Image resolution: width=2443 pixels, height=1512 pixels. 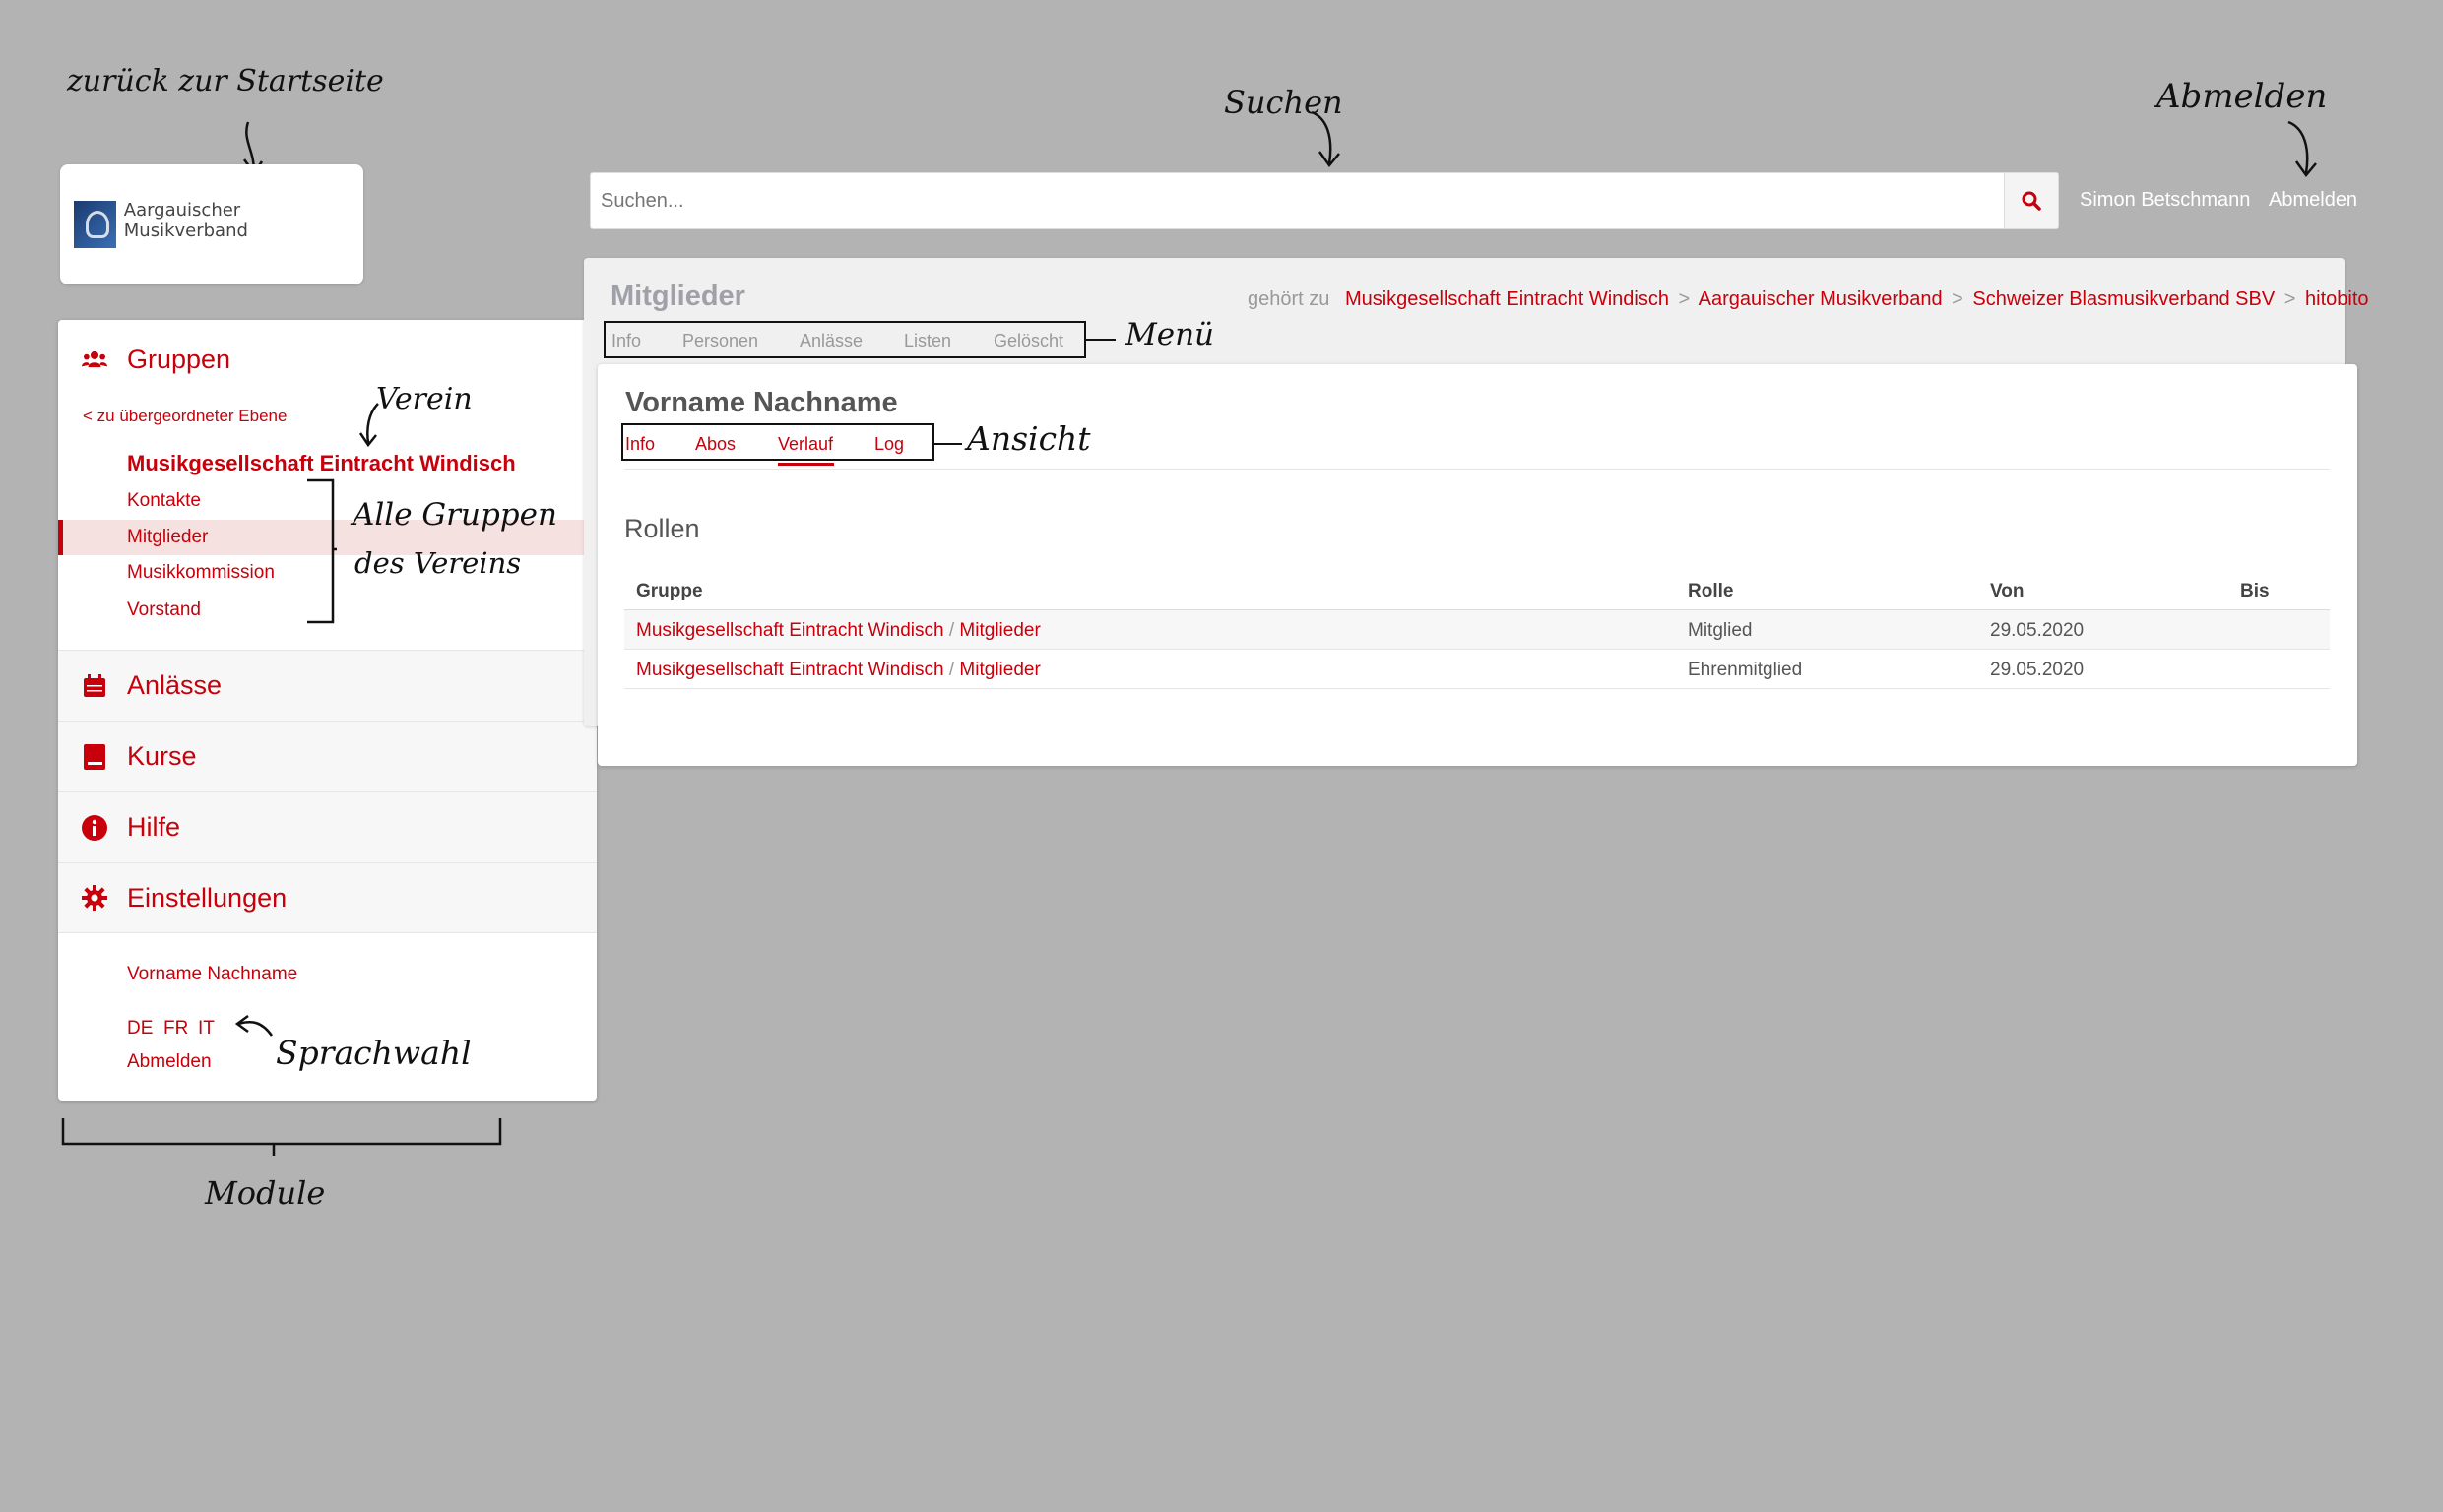 What do you see at coordinates (185, 220) in the screenshot?
I see `logo-text: Aargauischer Musikverband` at bounding box center [185, 220].